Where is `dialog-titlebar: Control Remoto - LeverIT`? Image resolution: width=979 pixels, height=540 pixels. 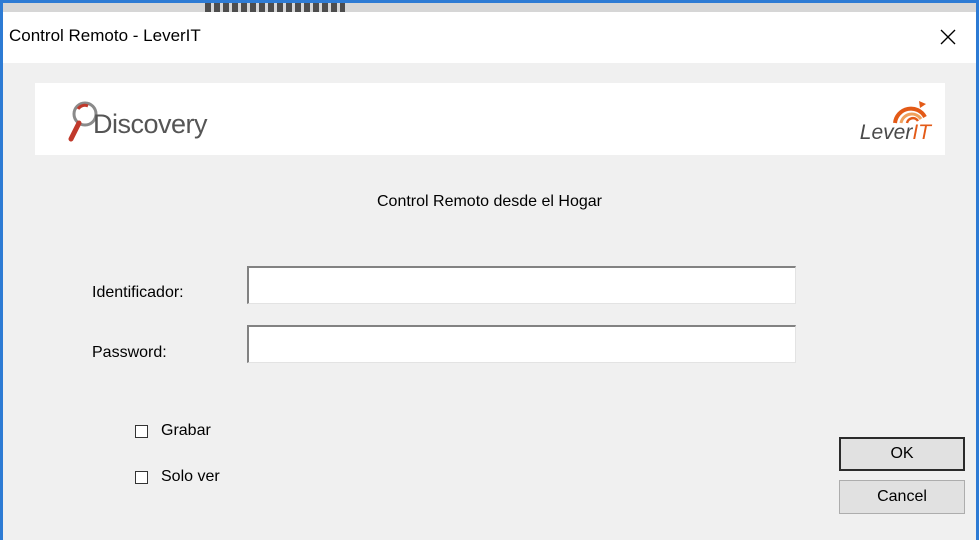 dialog-titlebar: Control Remoto - LeverIT is located at coordinates (489, 37).